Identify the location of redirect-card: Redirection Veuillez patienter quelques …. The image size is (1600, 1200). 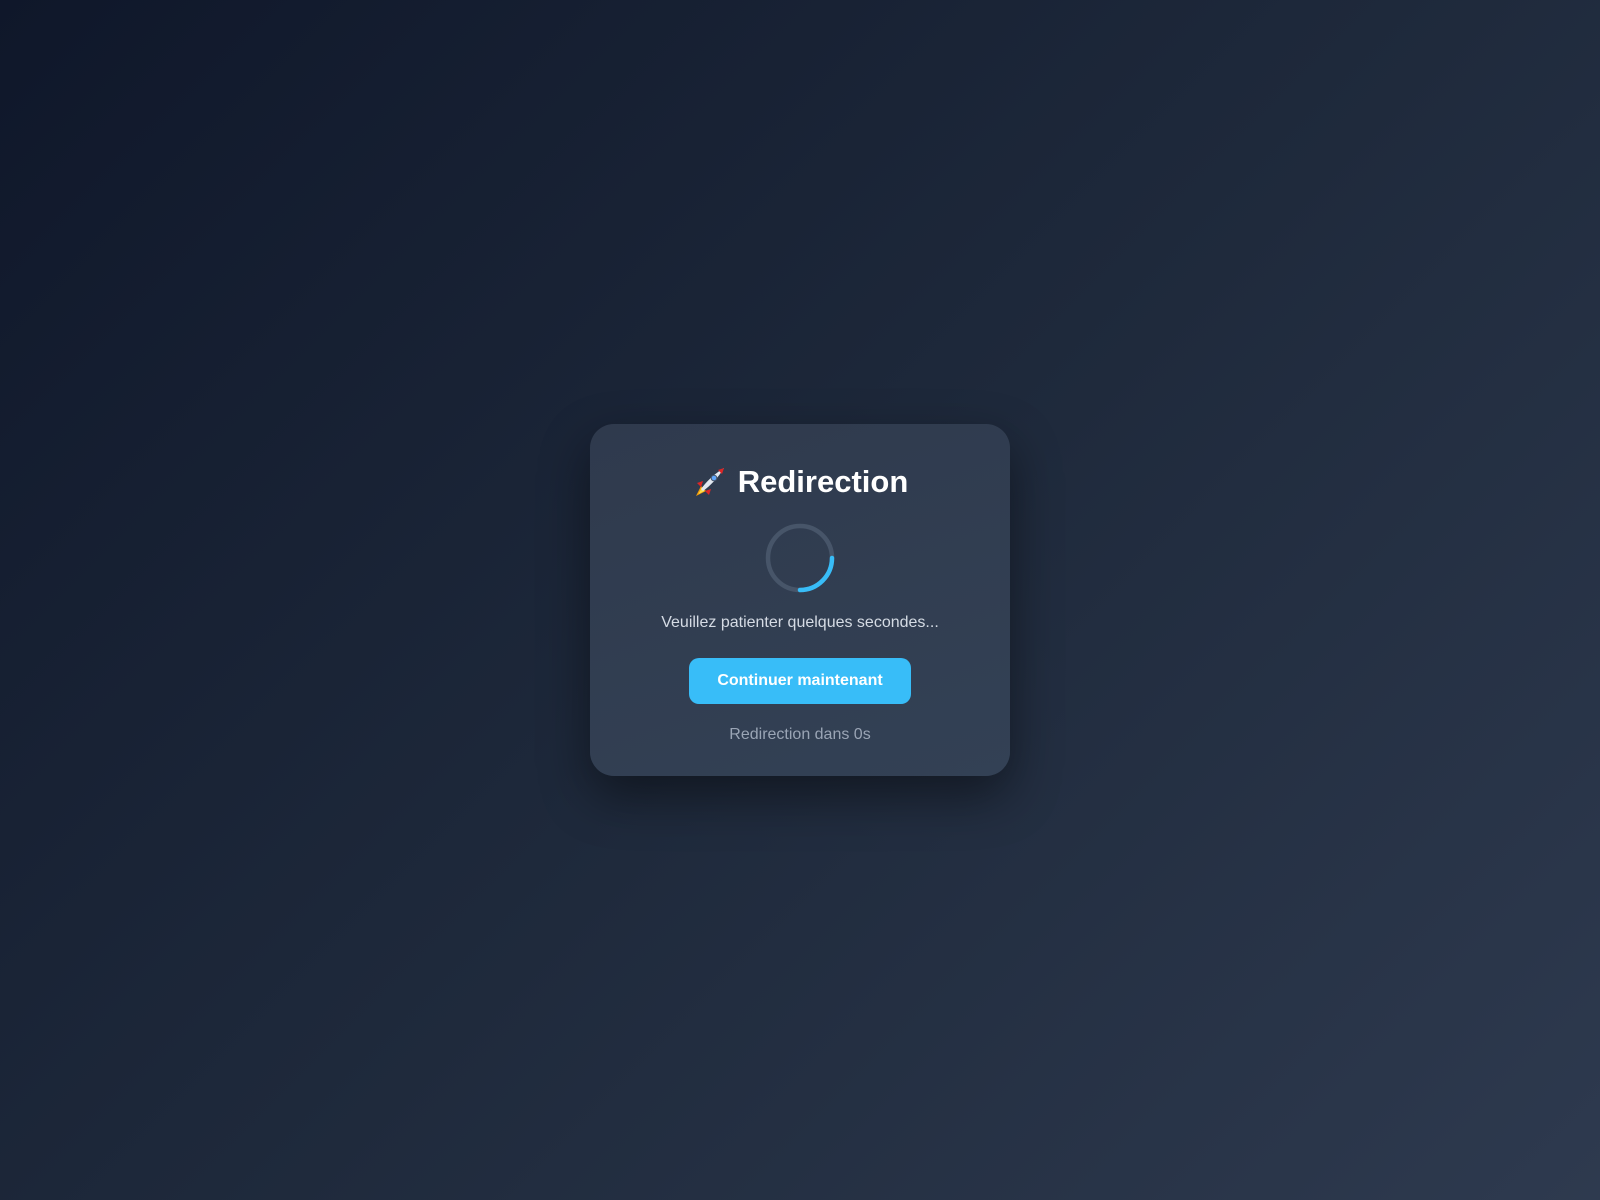
(800, 600).